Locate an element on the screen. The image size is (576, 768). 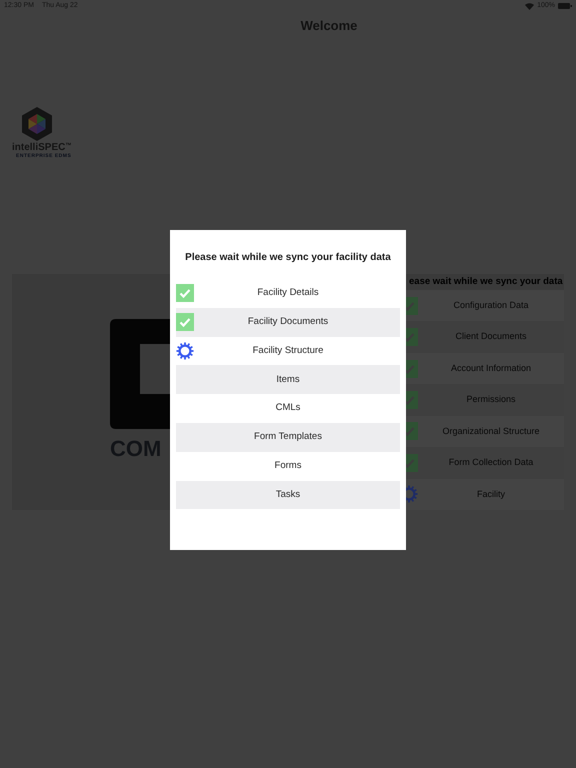
check-icon is located at coordinates (185, 322).